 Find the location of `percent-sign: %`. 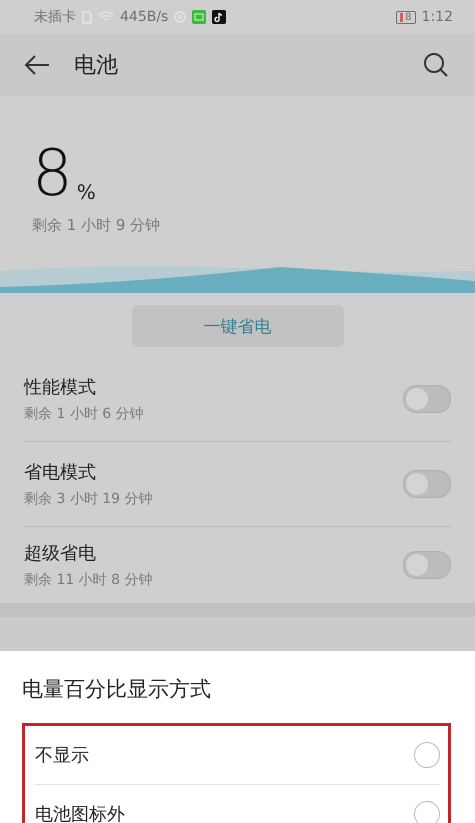

percent-sign: % is located at coordinates (86, 192).